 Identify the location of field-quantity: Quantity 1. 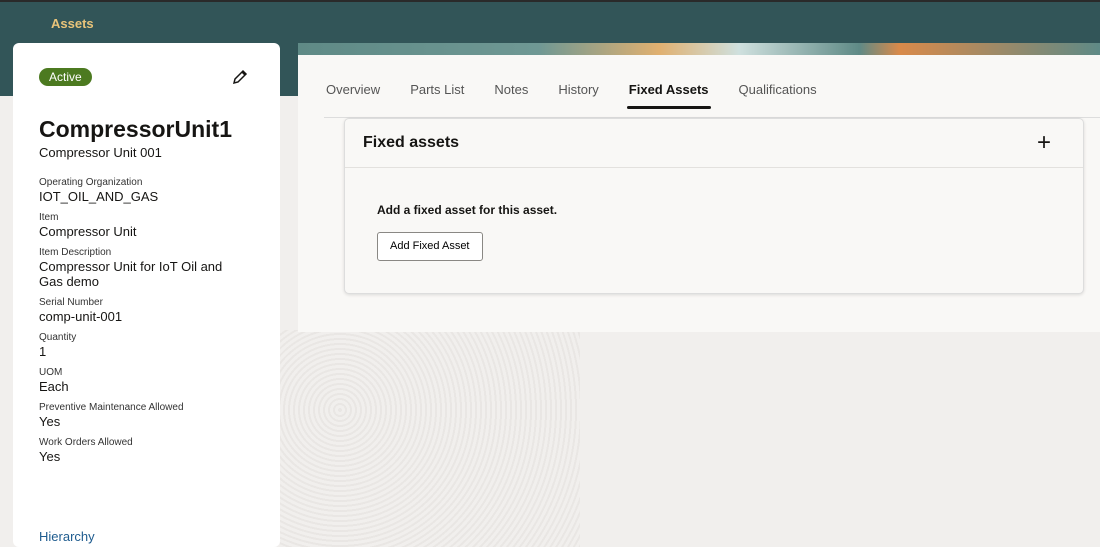
(139, 345).